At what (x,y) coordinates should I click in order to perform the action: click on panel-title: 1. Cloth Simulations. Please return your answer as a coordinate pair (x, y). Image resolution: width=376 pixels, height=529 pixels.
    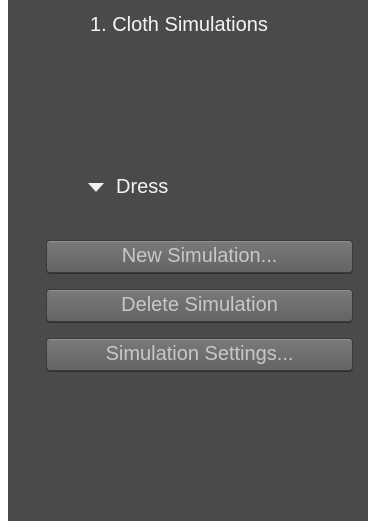
    Looking at the image, I should click on (179, 25).